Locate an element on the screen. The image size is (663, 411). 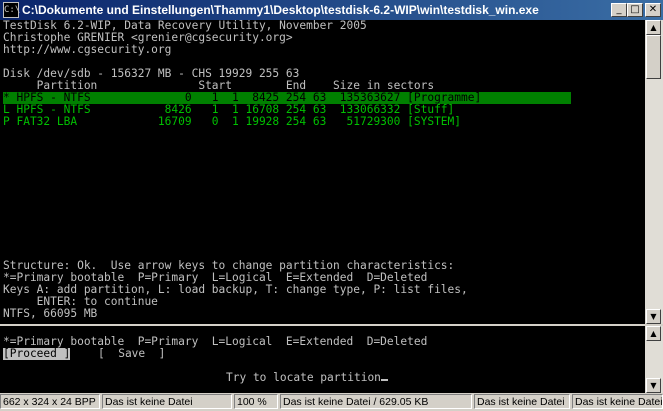
scrollbar-thumb is located at coordinates (653, 57).